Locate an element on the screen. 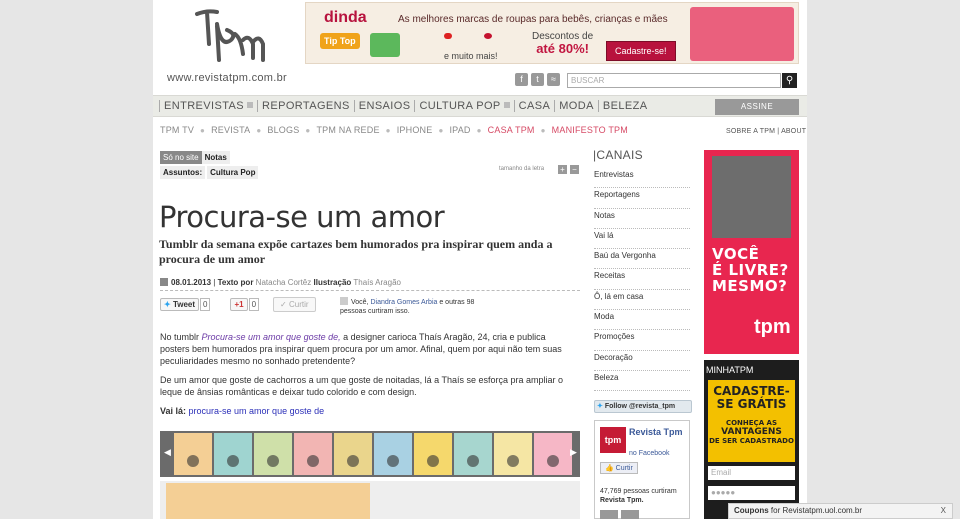 The image size is (960, 519). assunto-tag: Cultura Pop is located at coordinates (233, 172).